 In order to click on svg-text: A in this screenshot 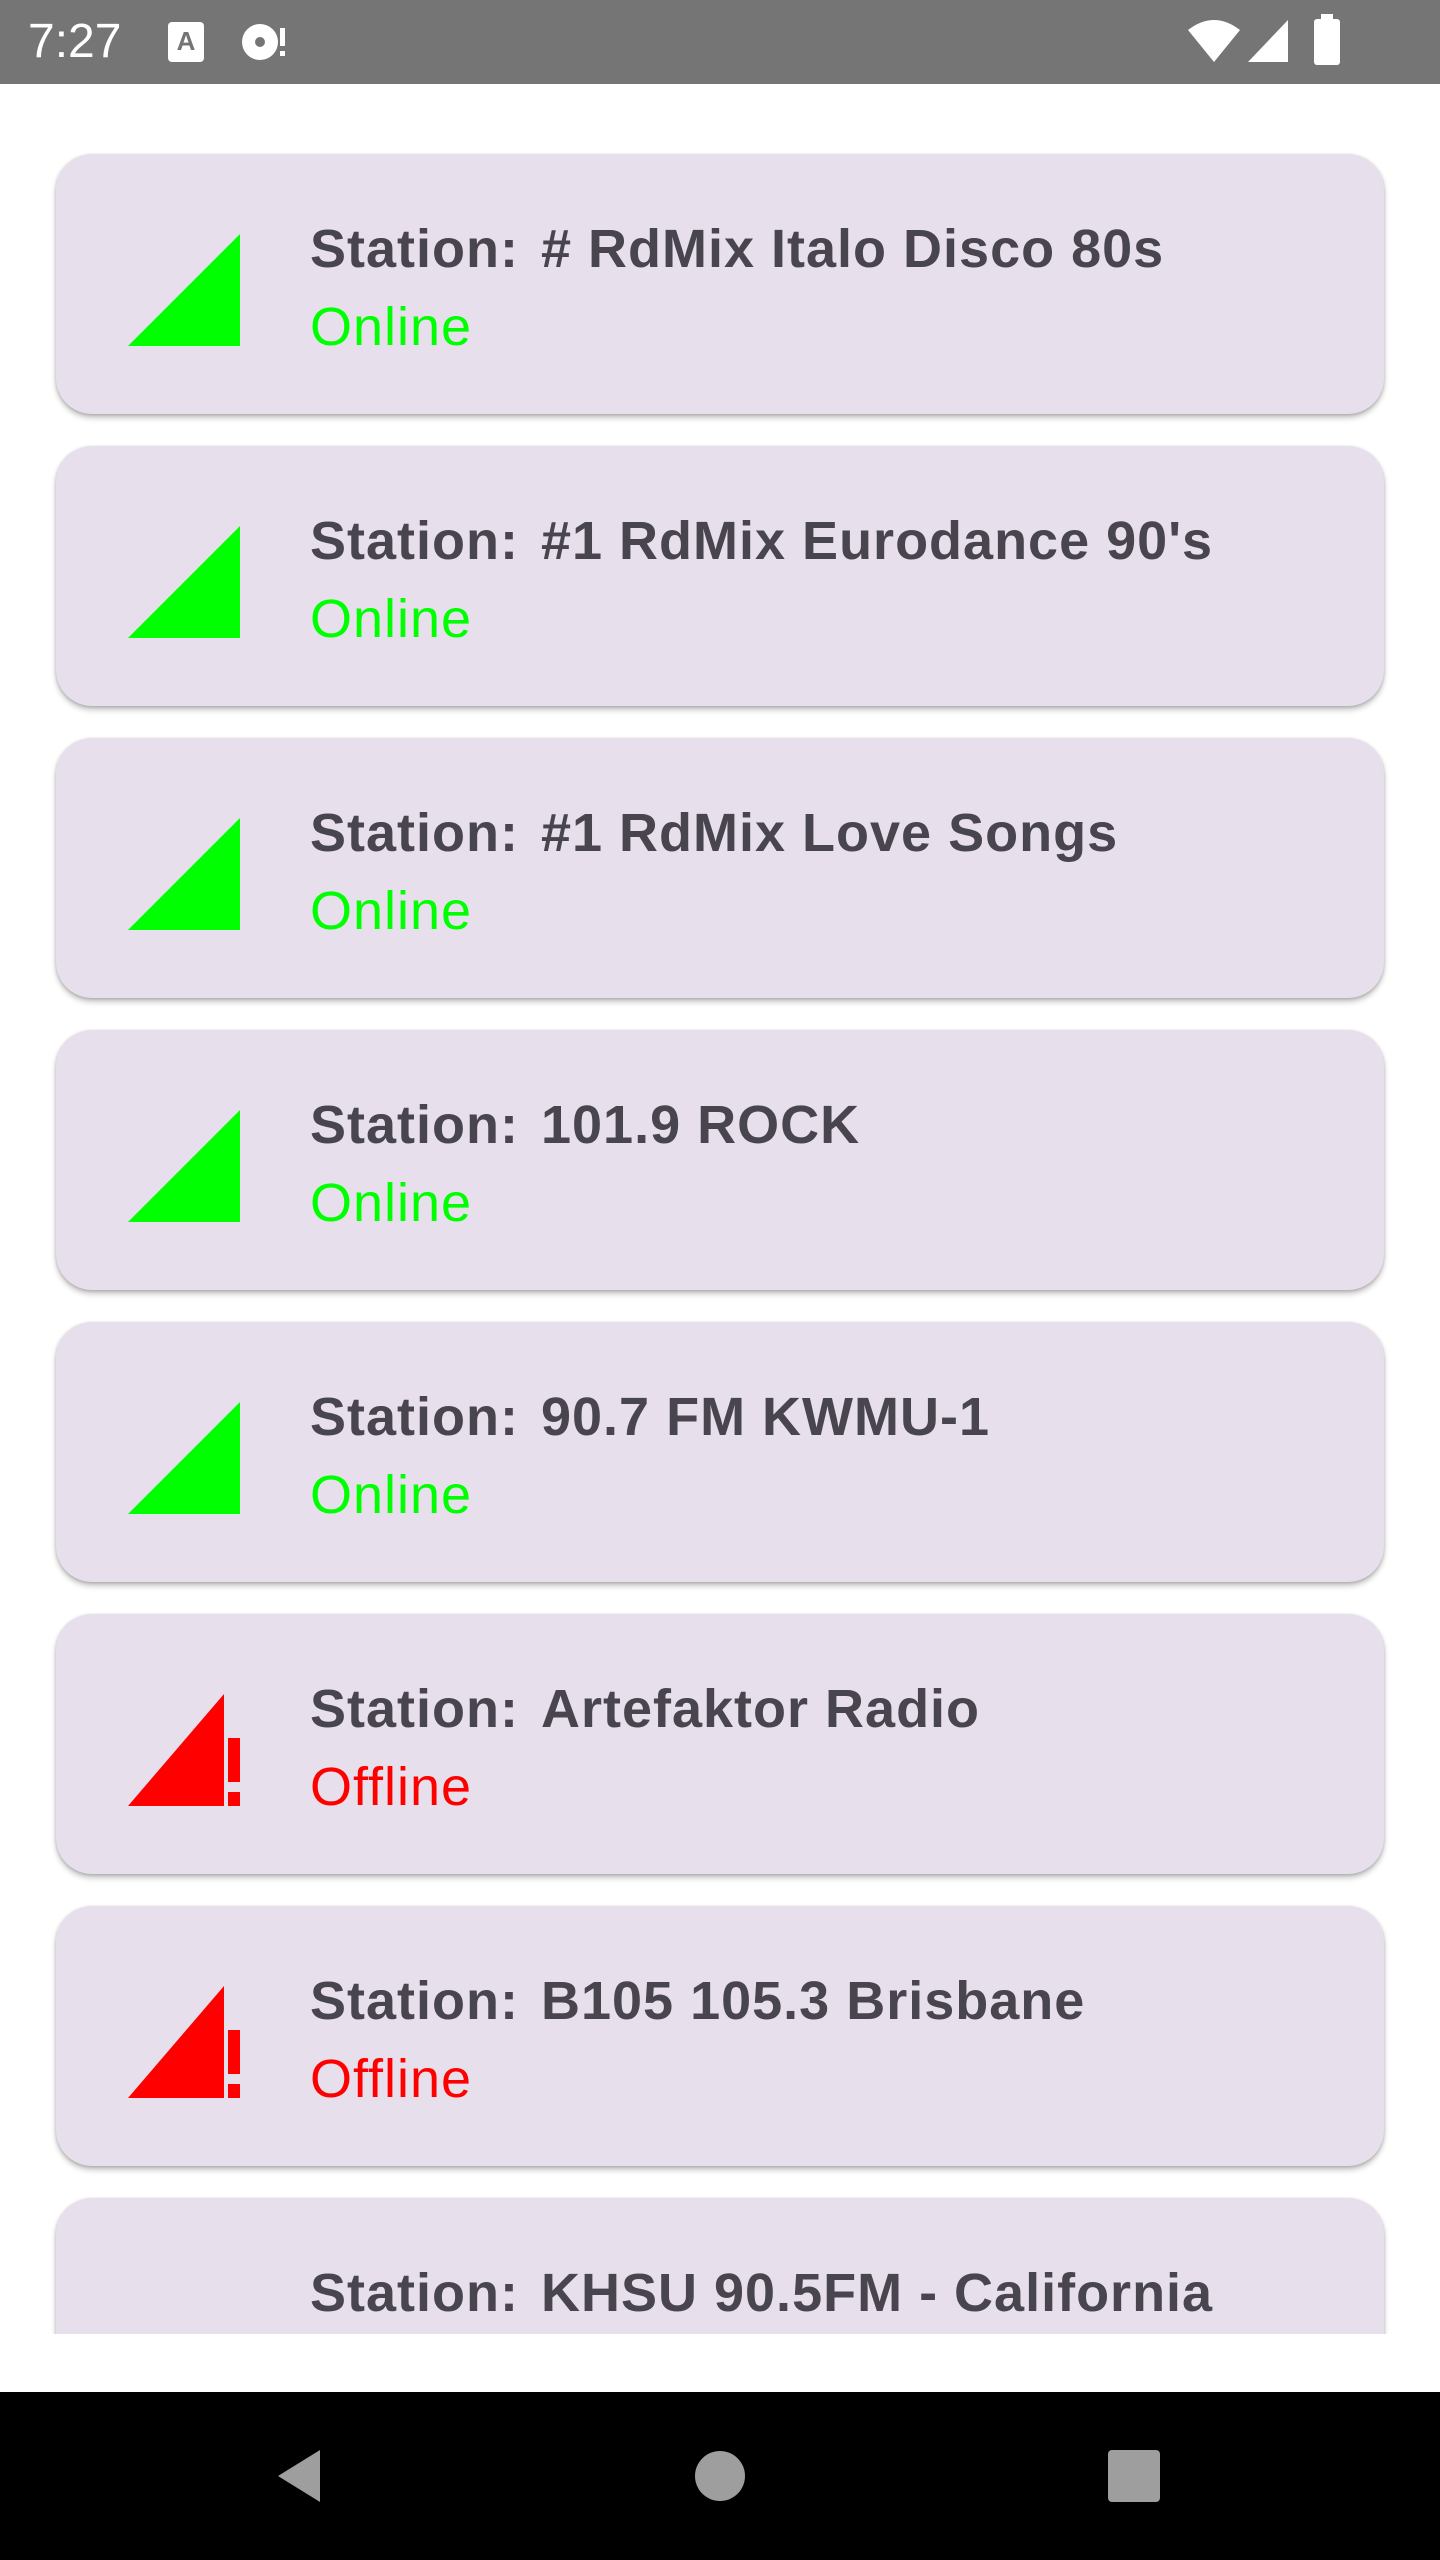, I will do `click(186, 41)`.